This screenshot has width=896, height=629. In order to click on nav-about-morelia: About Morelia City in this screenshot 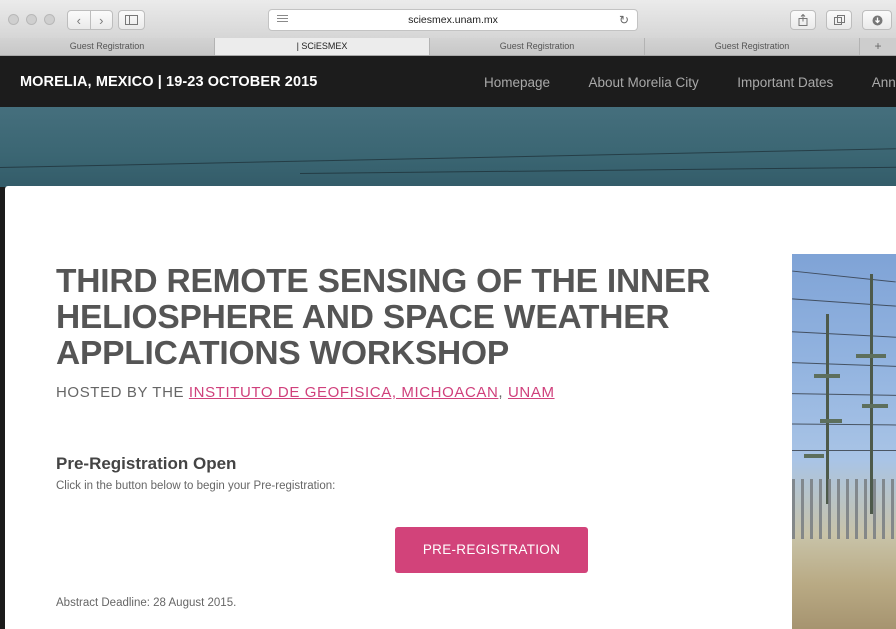, I will do `click(644, 82)`.